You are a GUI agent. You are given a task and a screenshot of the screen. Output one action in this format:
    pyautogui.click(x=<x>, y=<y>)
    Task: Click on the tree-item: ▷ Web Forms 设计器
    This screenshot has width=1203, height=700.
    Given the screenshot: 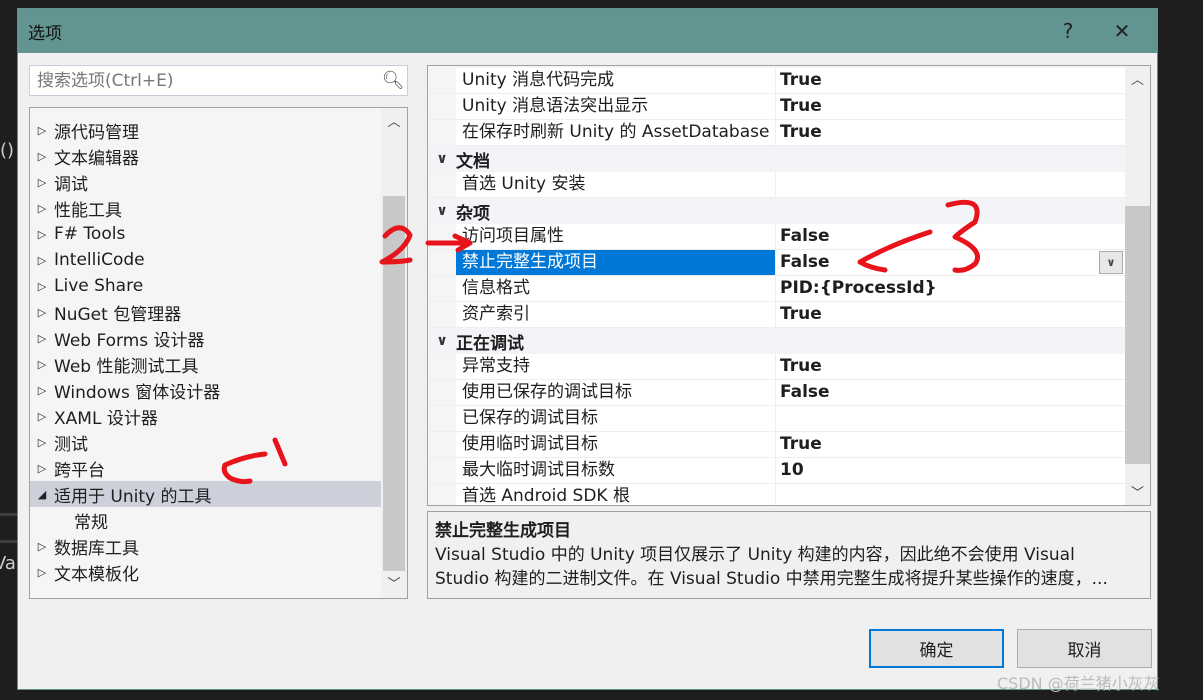 What is the action you would take?
    pyautogui.click(x=205, y=338)
    